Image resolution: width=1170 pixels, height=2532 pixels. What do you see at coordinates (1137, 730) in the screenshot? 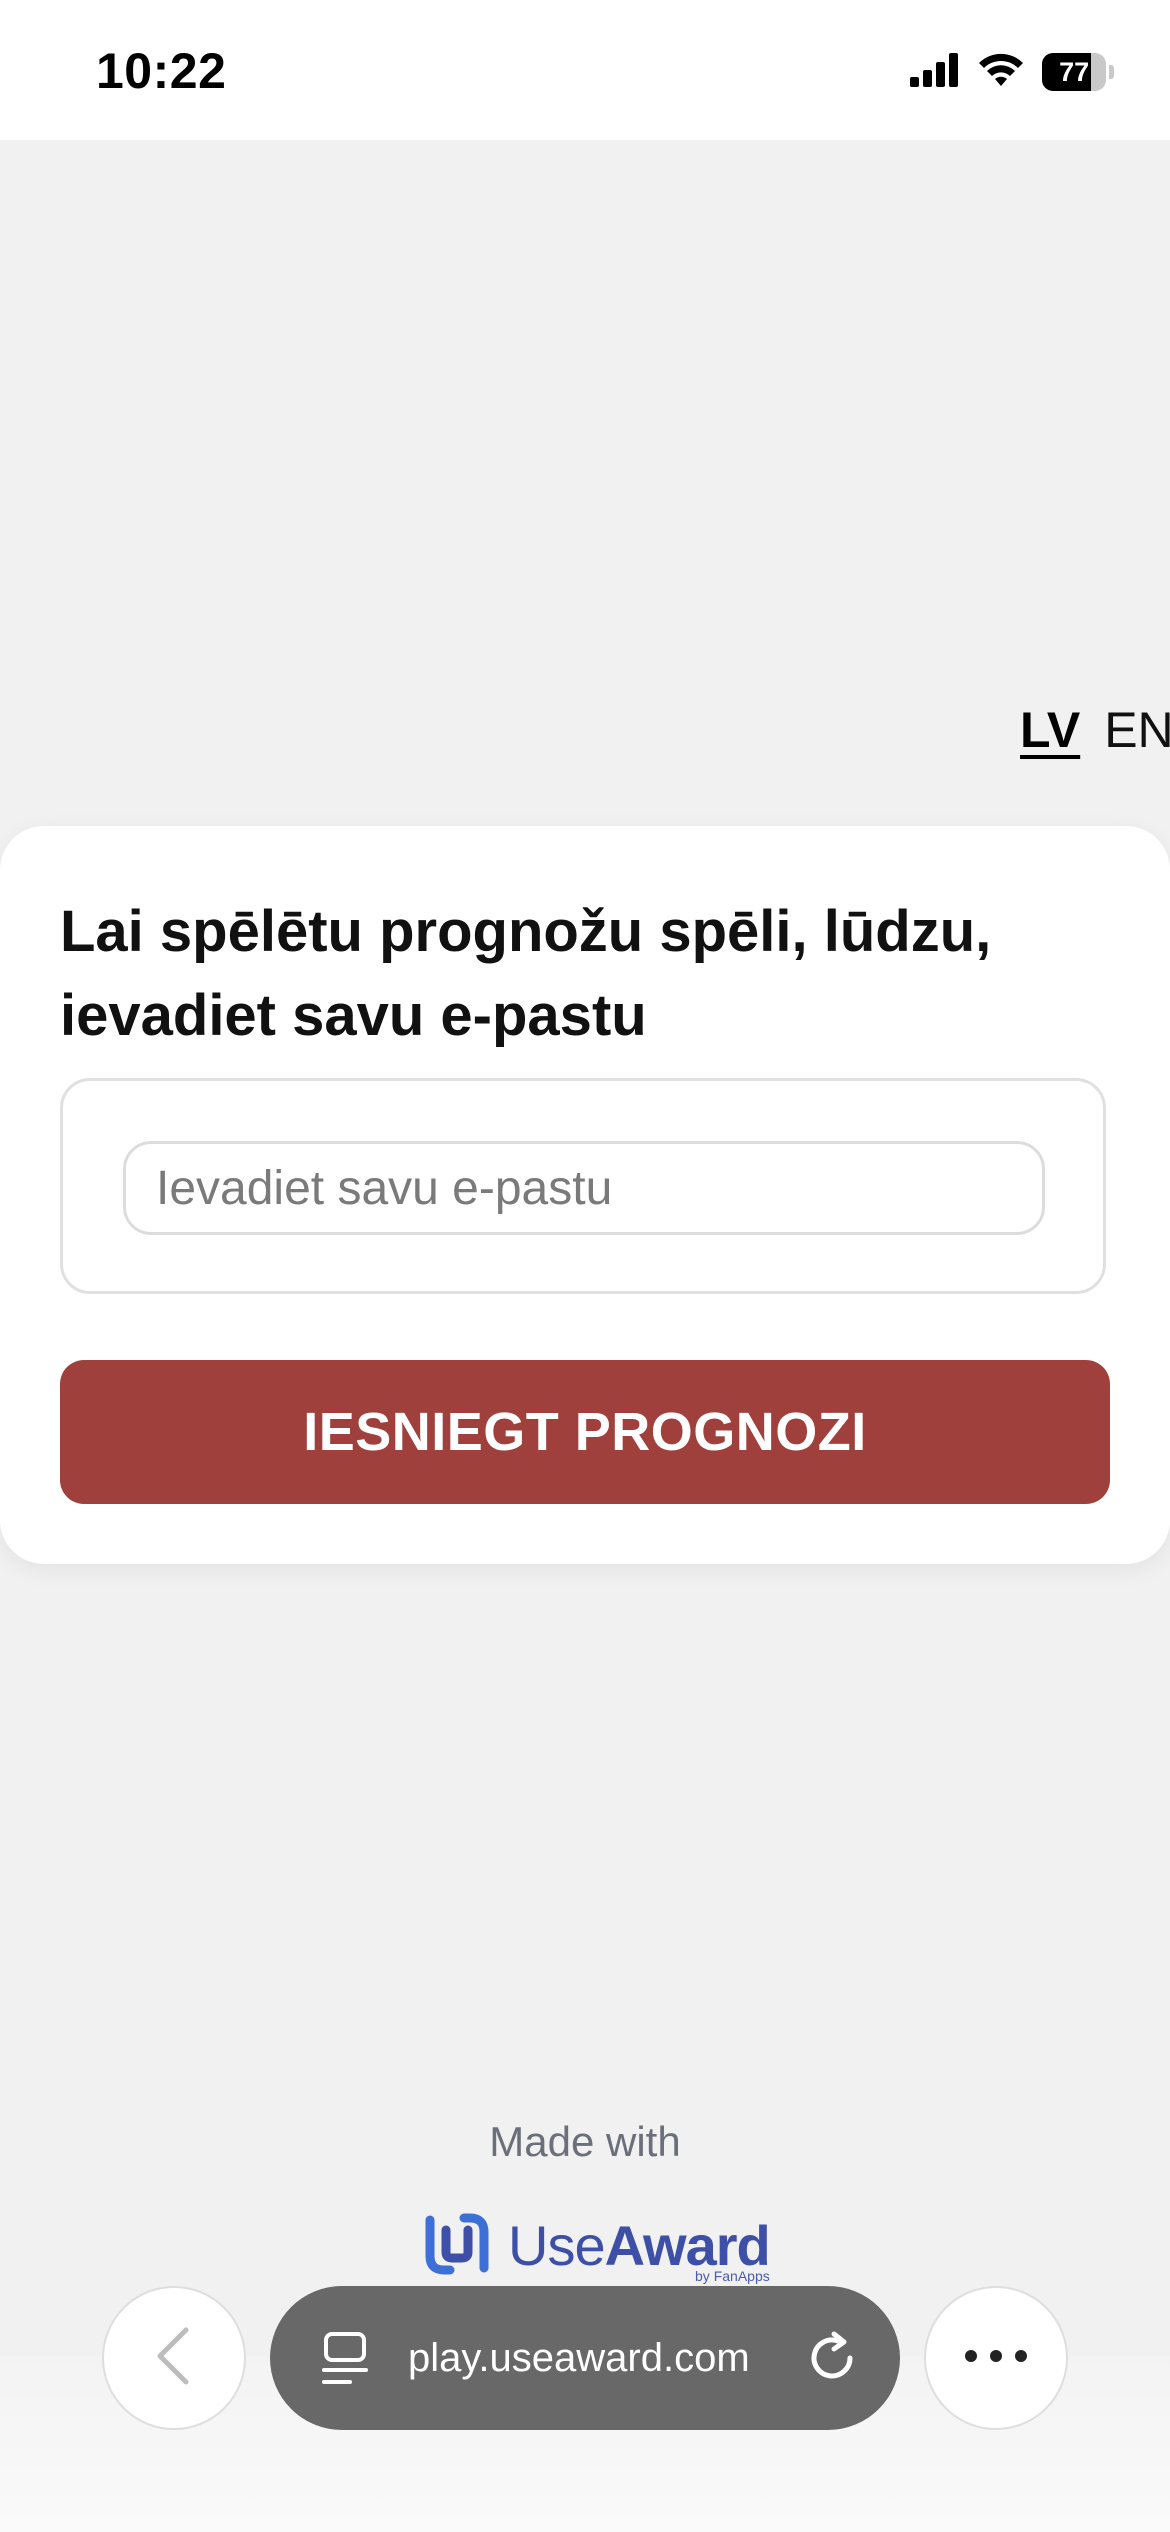
I see `language-en-link: EN` at bounding box center [1137, 730].